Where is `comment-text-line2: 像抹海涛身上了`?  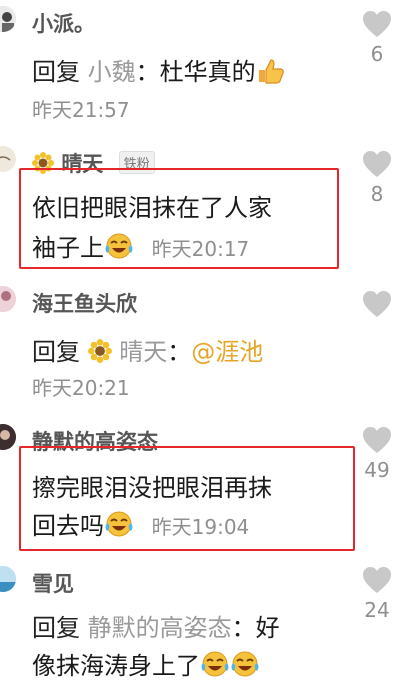
comment-text-line2: 像抹海涛身上了 is located at coordinates (146, 665).